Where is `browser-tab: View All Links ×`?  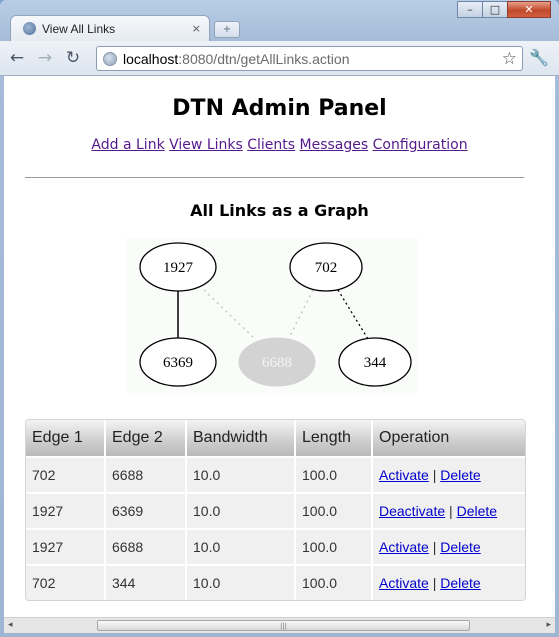 browser-tab: View All Links × is located at coordinates (110, 28).